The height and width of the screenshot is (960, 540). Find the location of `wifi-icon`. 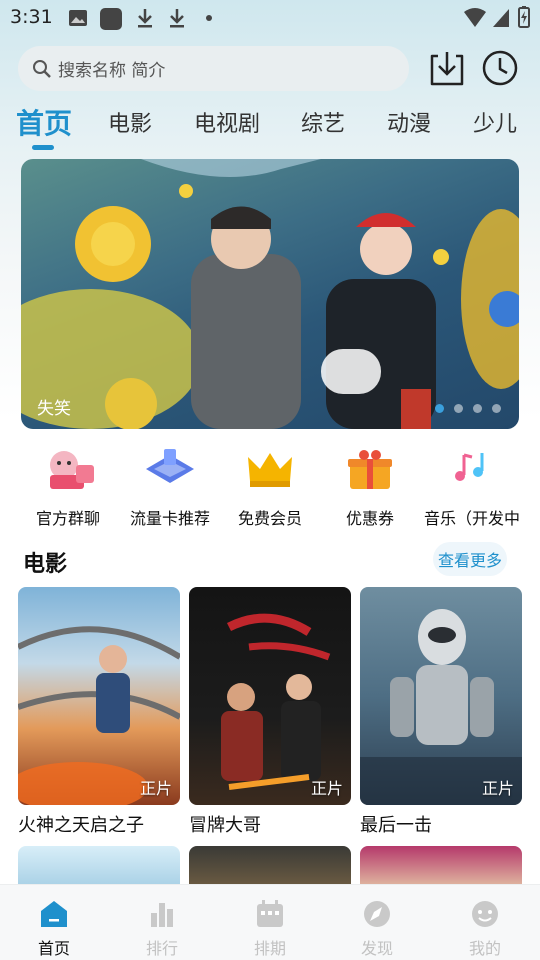

wifi-icon is located at coordinates (475, 17).